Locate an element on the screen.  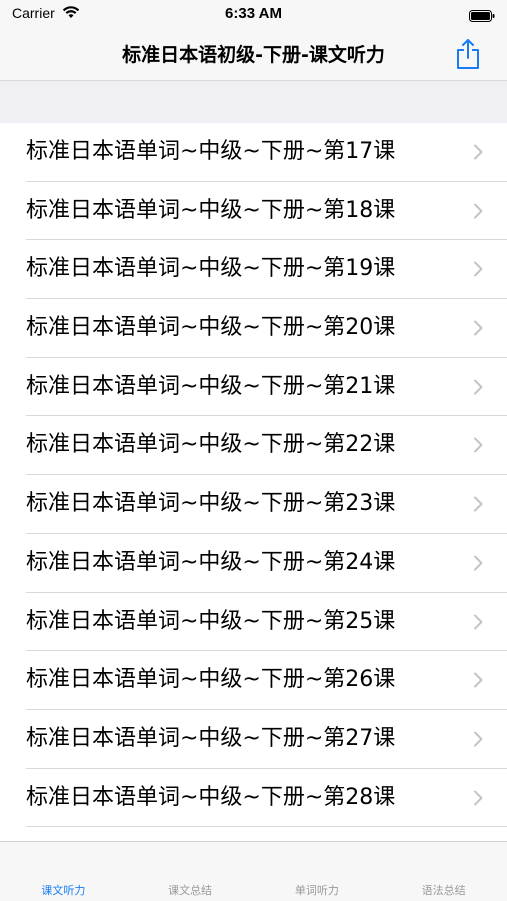
list-item-label: 标准日本语单词~中级~下册~第22课 is located at coordinates (211, 445).